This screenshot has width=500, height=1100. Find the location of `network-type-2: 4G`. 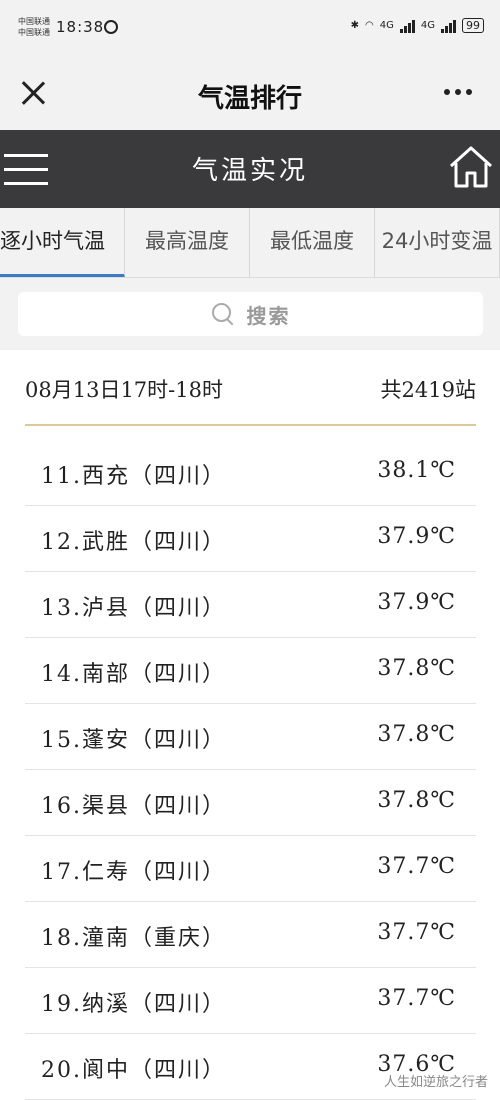

network-type-2: 4G is located at coordinates (427, 25).